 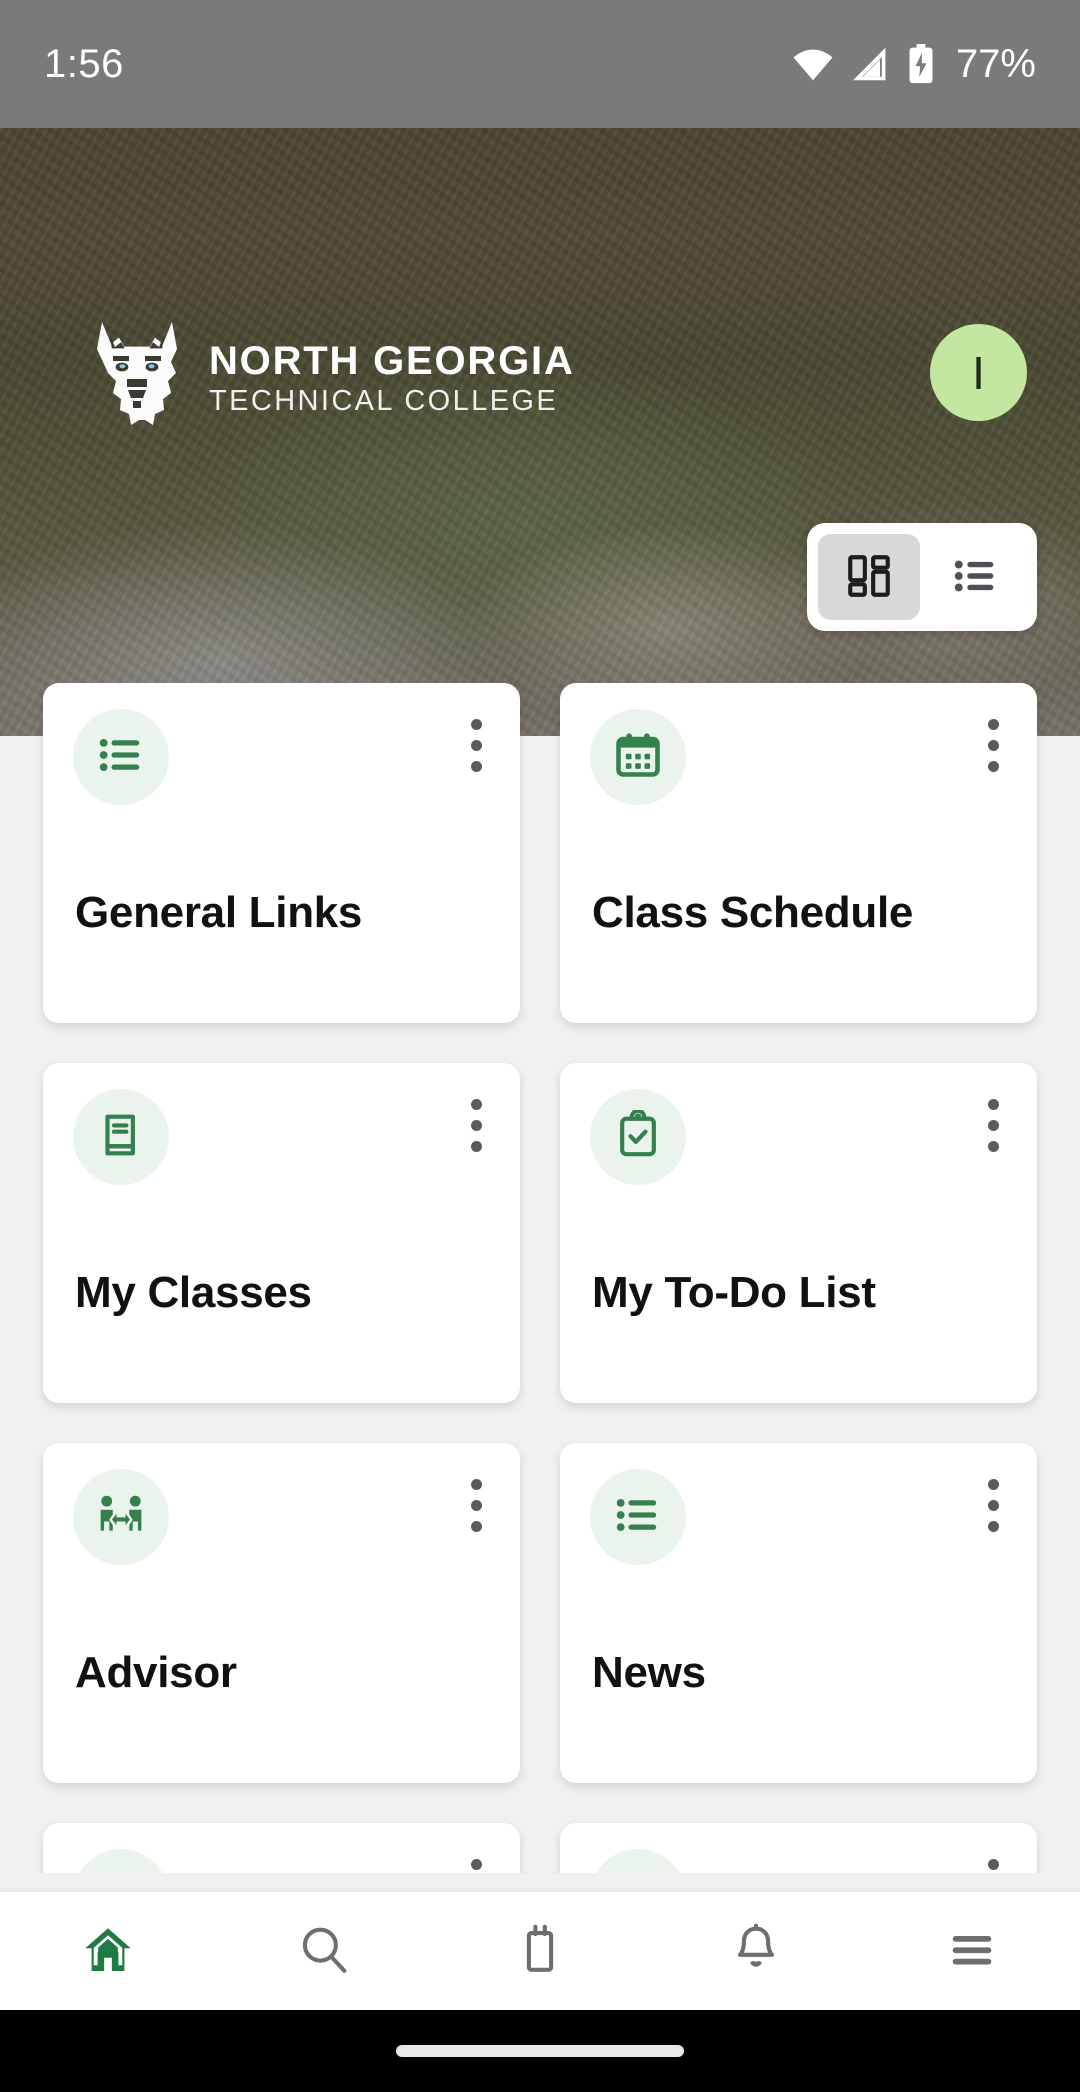 I want to click on card-title: News, so click(x=649, y=1672).